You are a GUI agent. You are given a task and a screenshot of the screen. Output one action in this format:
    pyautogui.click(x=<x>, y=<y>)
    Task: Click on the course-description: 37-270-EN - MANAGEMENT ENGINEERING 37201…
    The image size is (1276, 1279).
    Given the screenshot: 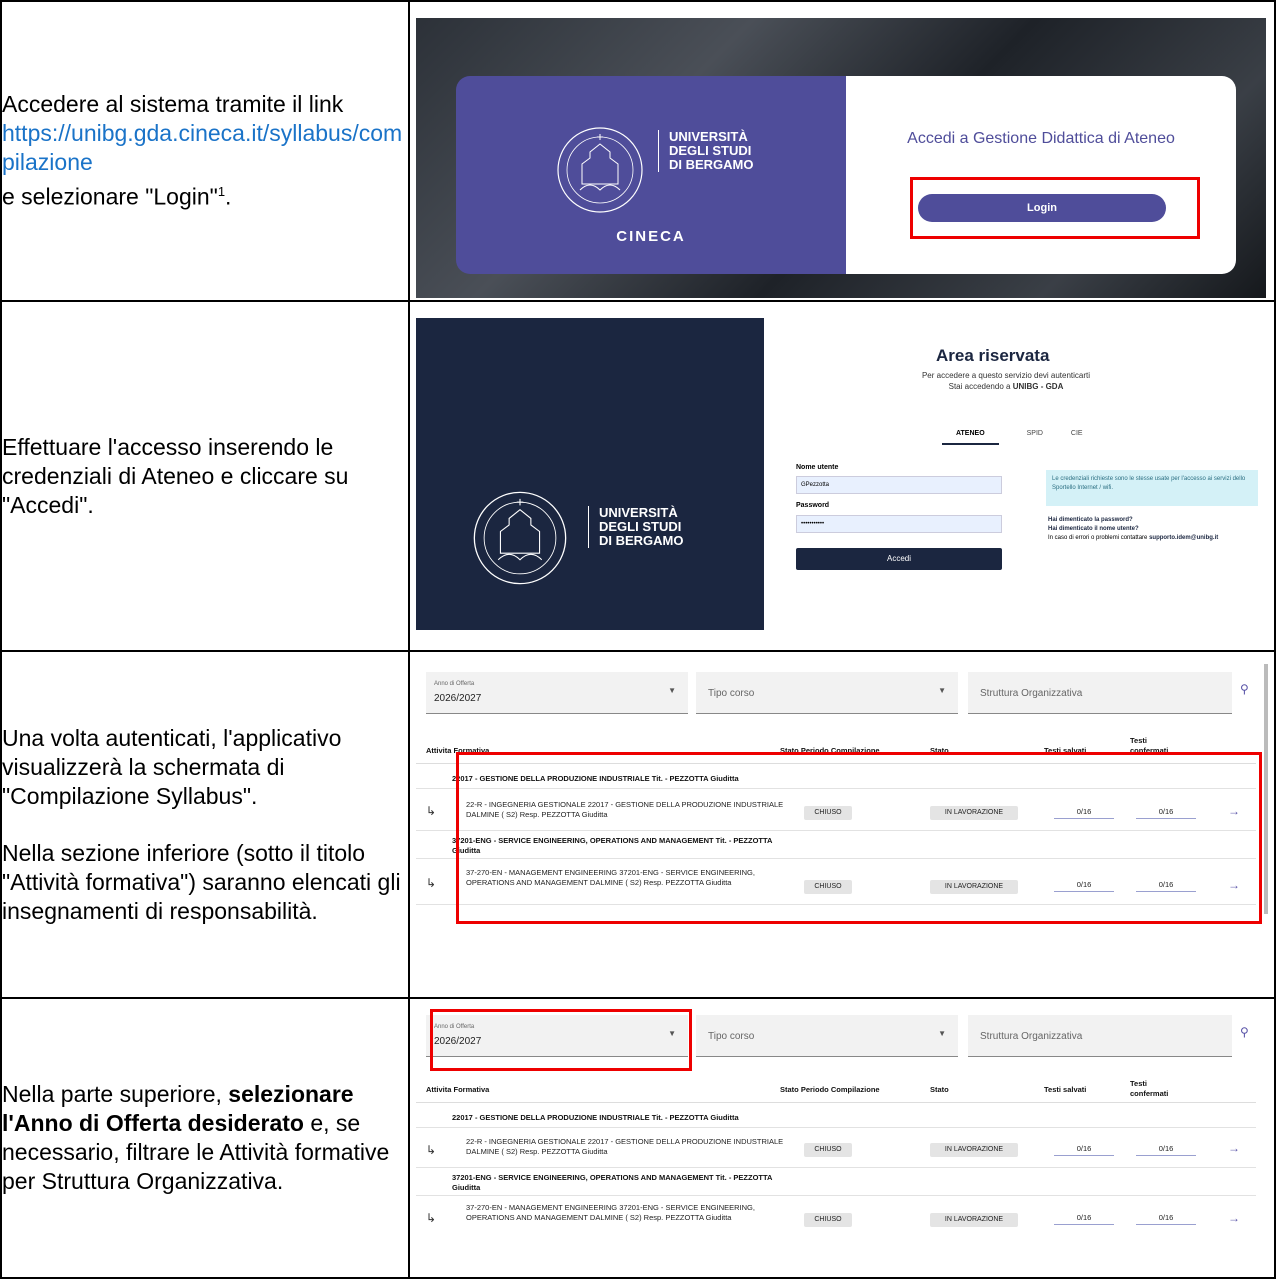 What is the action you would take?
    pyautogui.click(x=610, y=1212)
    